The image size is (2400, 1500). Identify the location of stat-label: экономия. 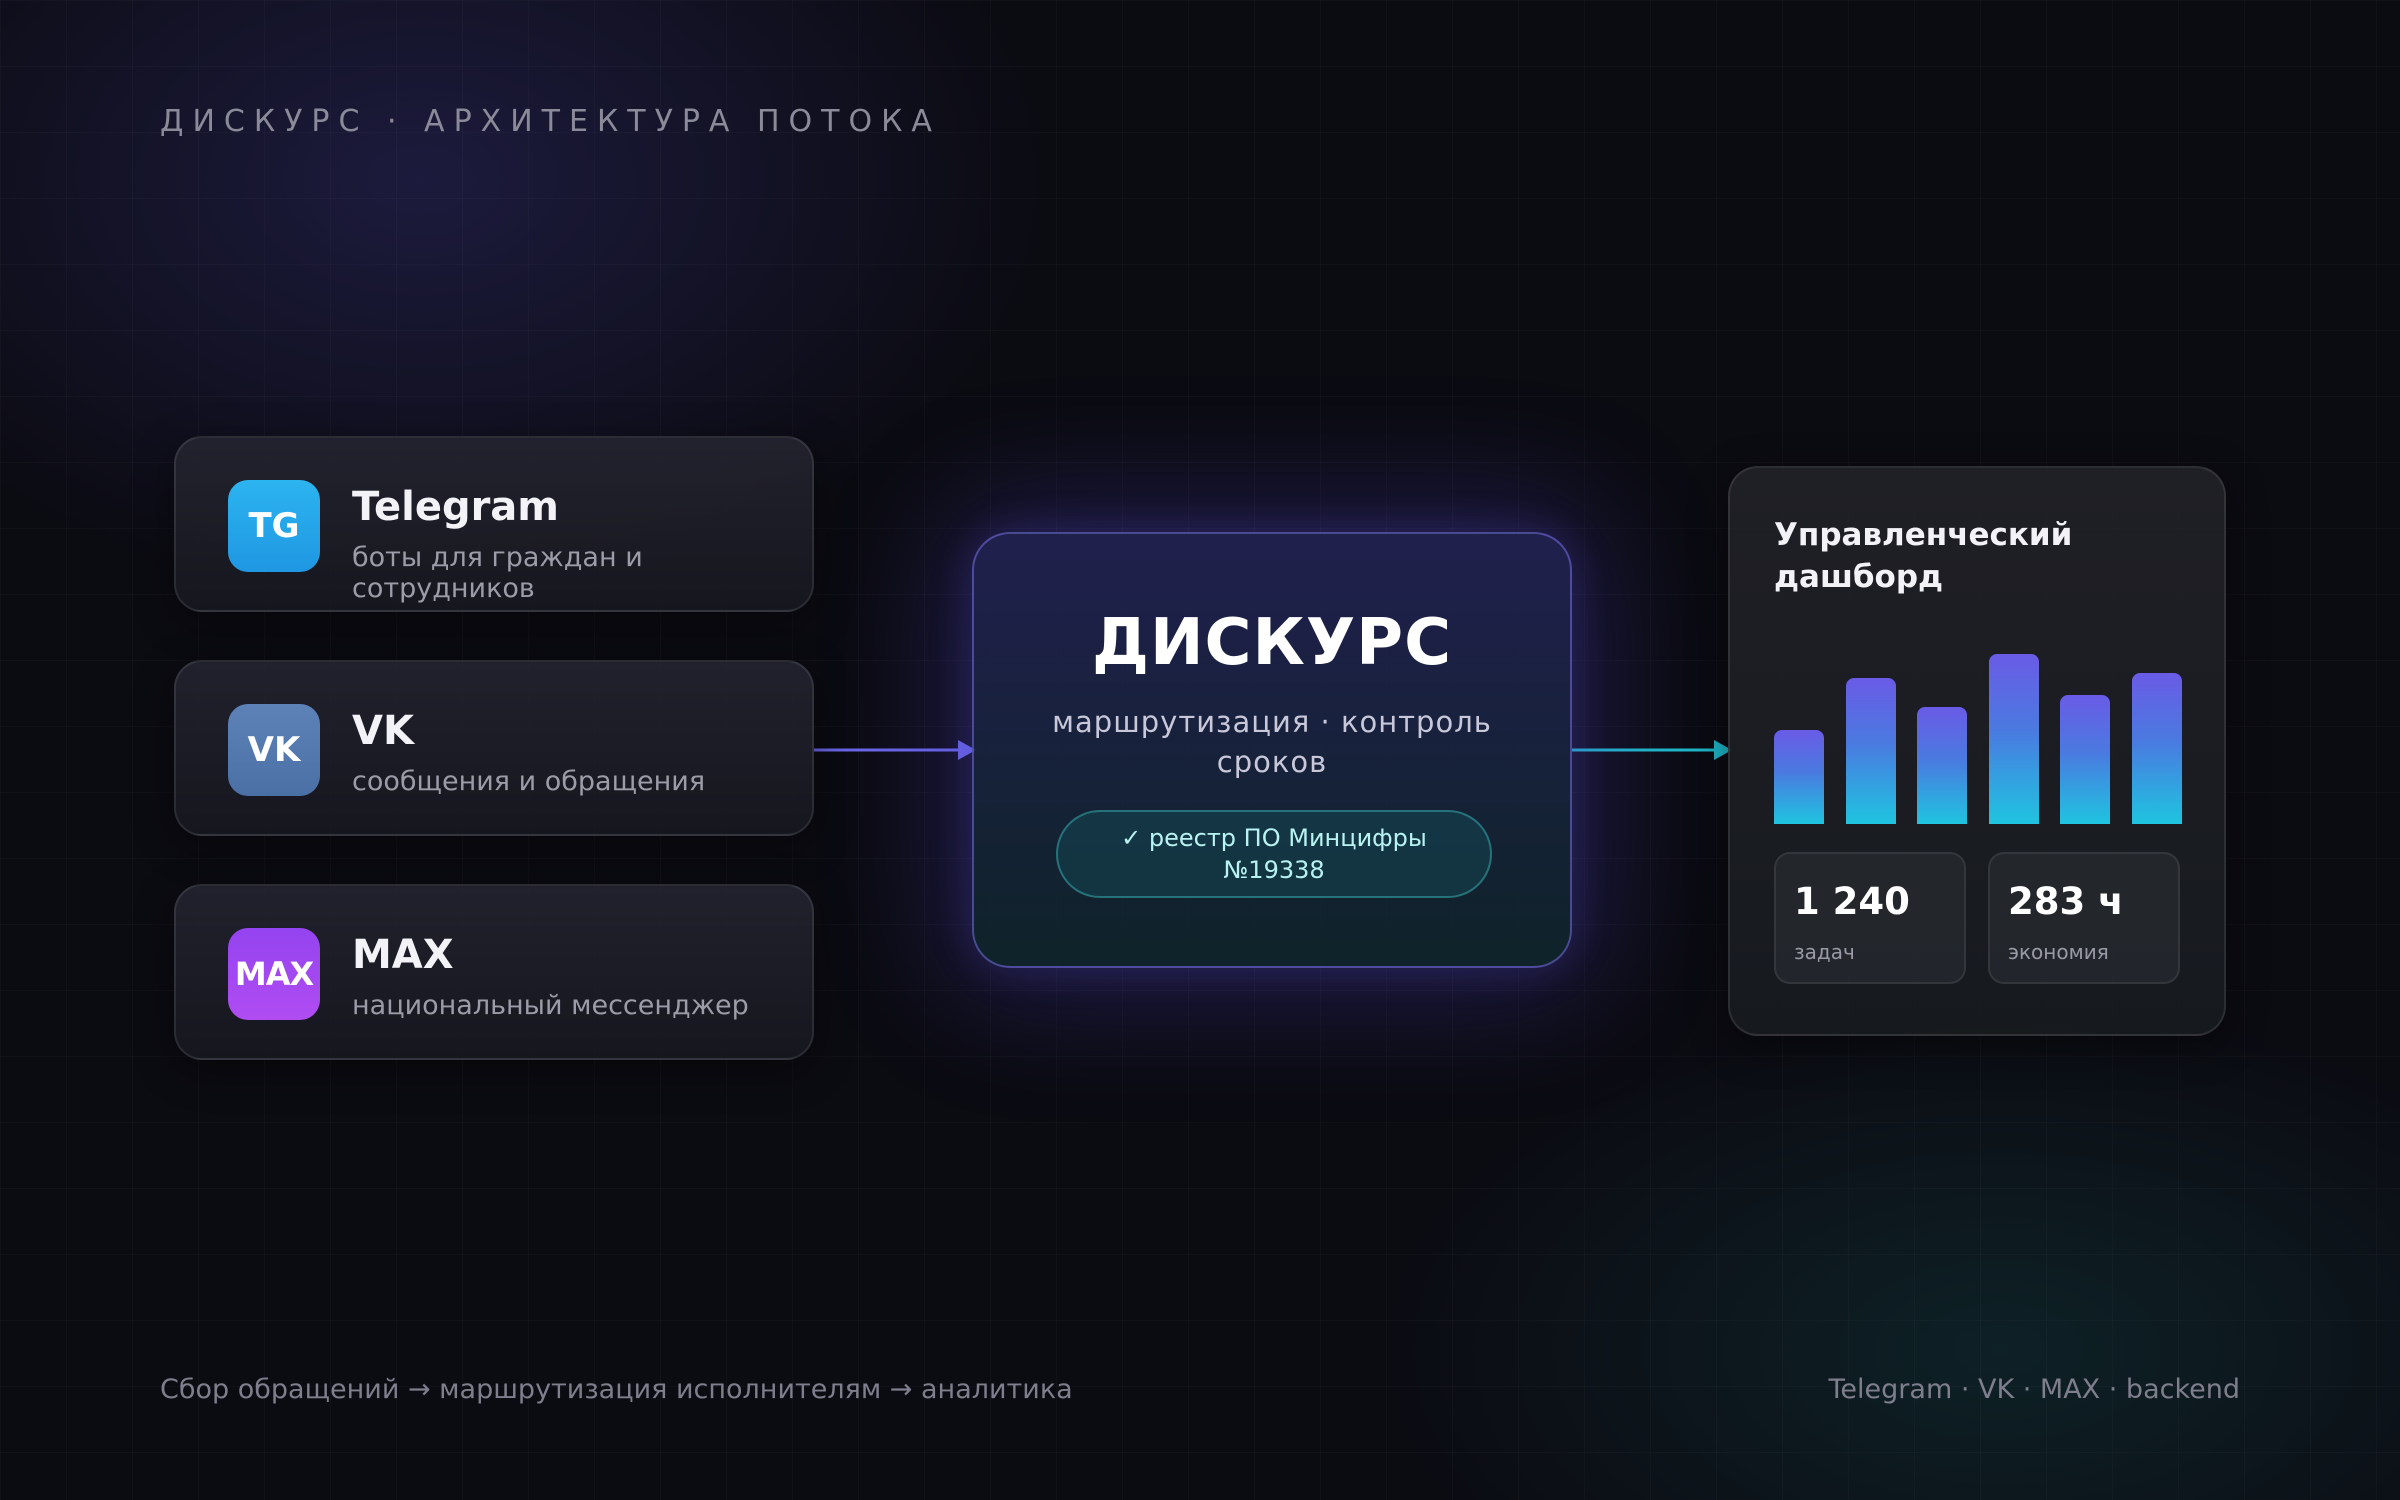
(2058, 952).